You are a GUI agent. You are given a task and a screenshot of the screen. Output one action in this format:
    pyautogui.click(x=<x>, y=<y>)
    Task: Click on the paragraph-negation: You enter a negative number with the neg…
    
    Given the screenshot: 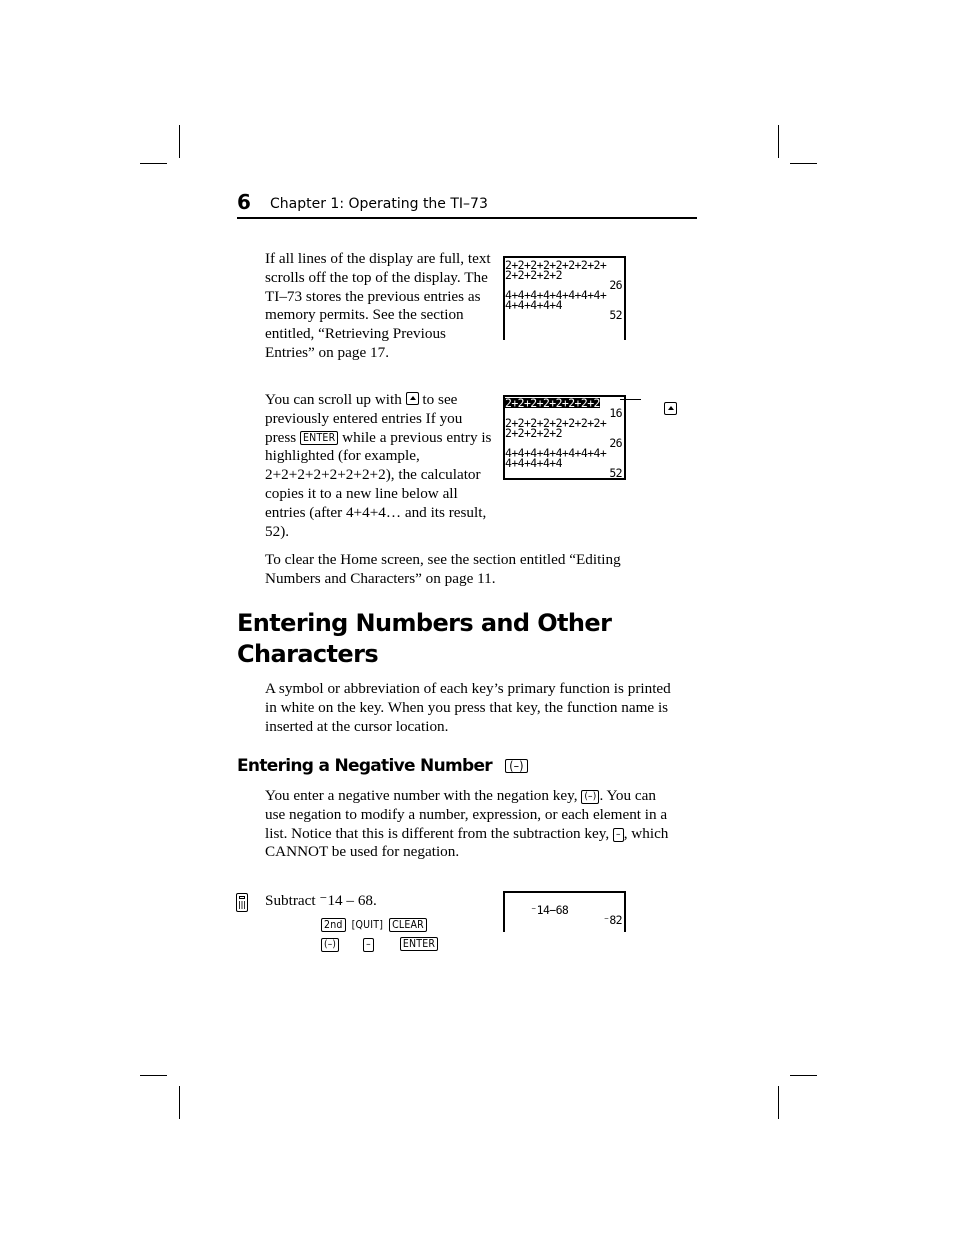 What is the action you would take?
    pyautogui.click(x=467, y=824)
    